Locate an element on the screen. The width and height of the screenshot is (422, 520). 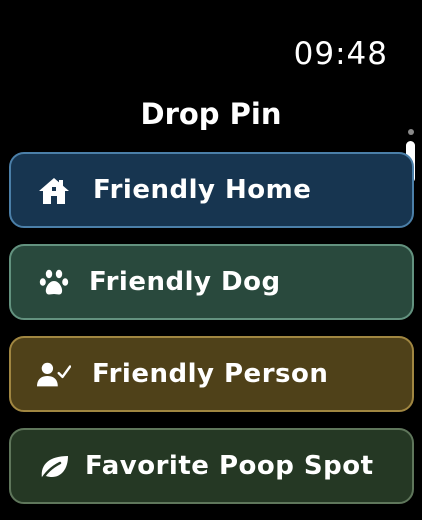
friendly-person-label: Friendly Person is located at coordinates (210, 374).